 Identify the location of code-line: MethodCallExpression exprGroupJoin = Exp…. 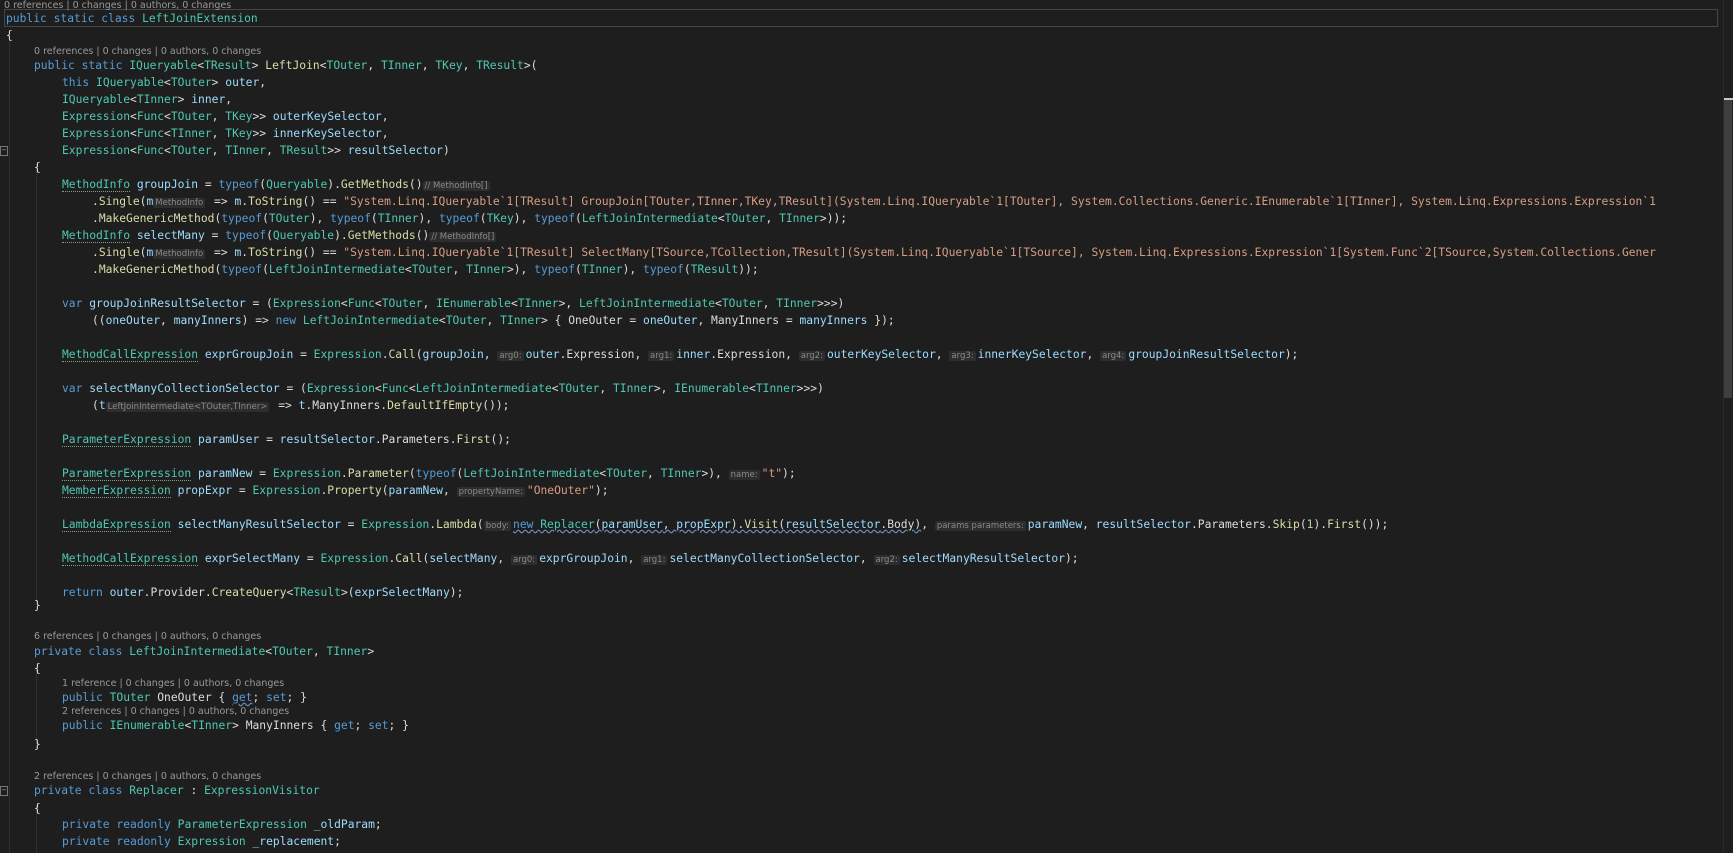
(680, 355).